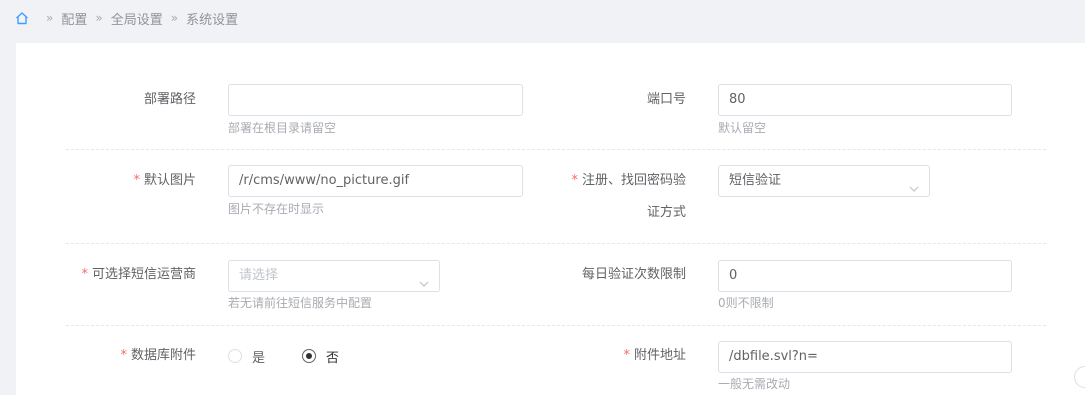 This screenshot has width=1085, height=395. What do you see at coordinates (333, 358) in the screenshot?
I see `radio-label-no: 否` at bounding box center [333, 358].